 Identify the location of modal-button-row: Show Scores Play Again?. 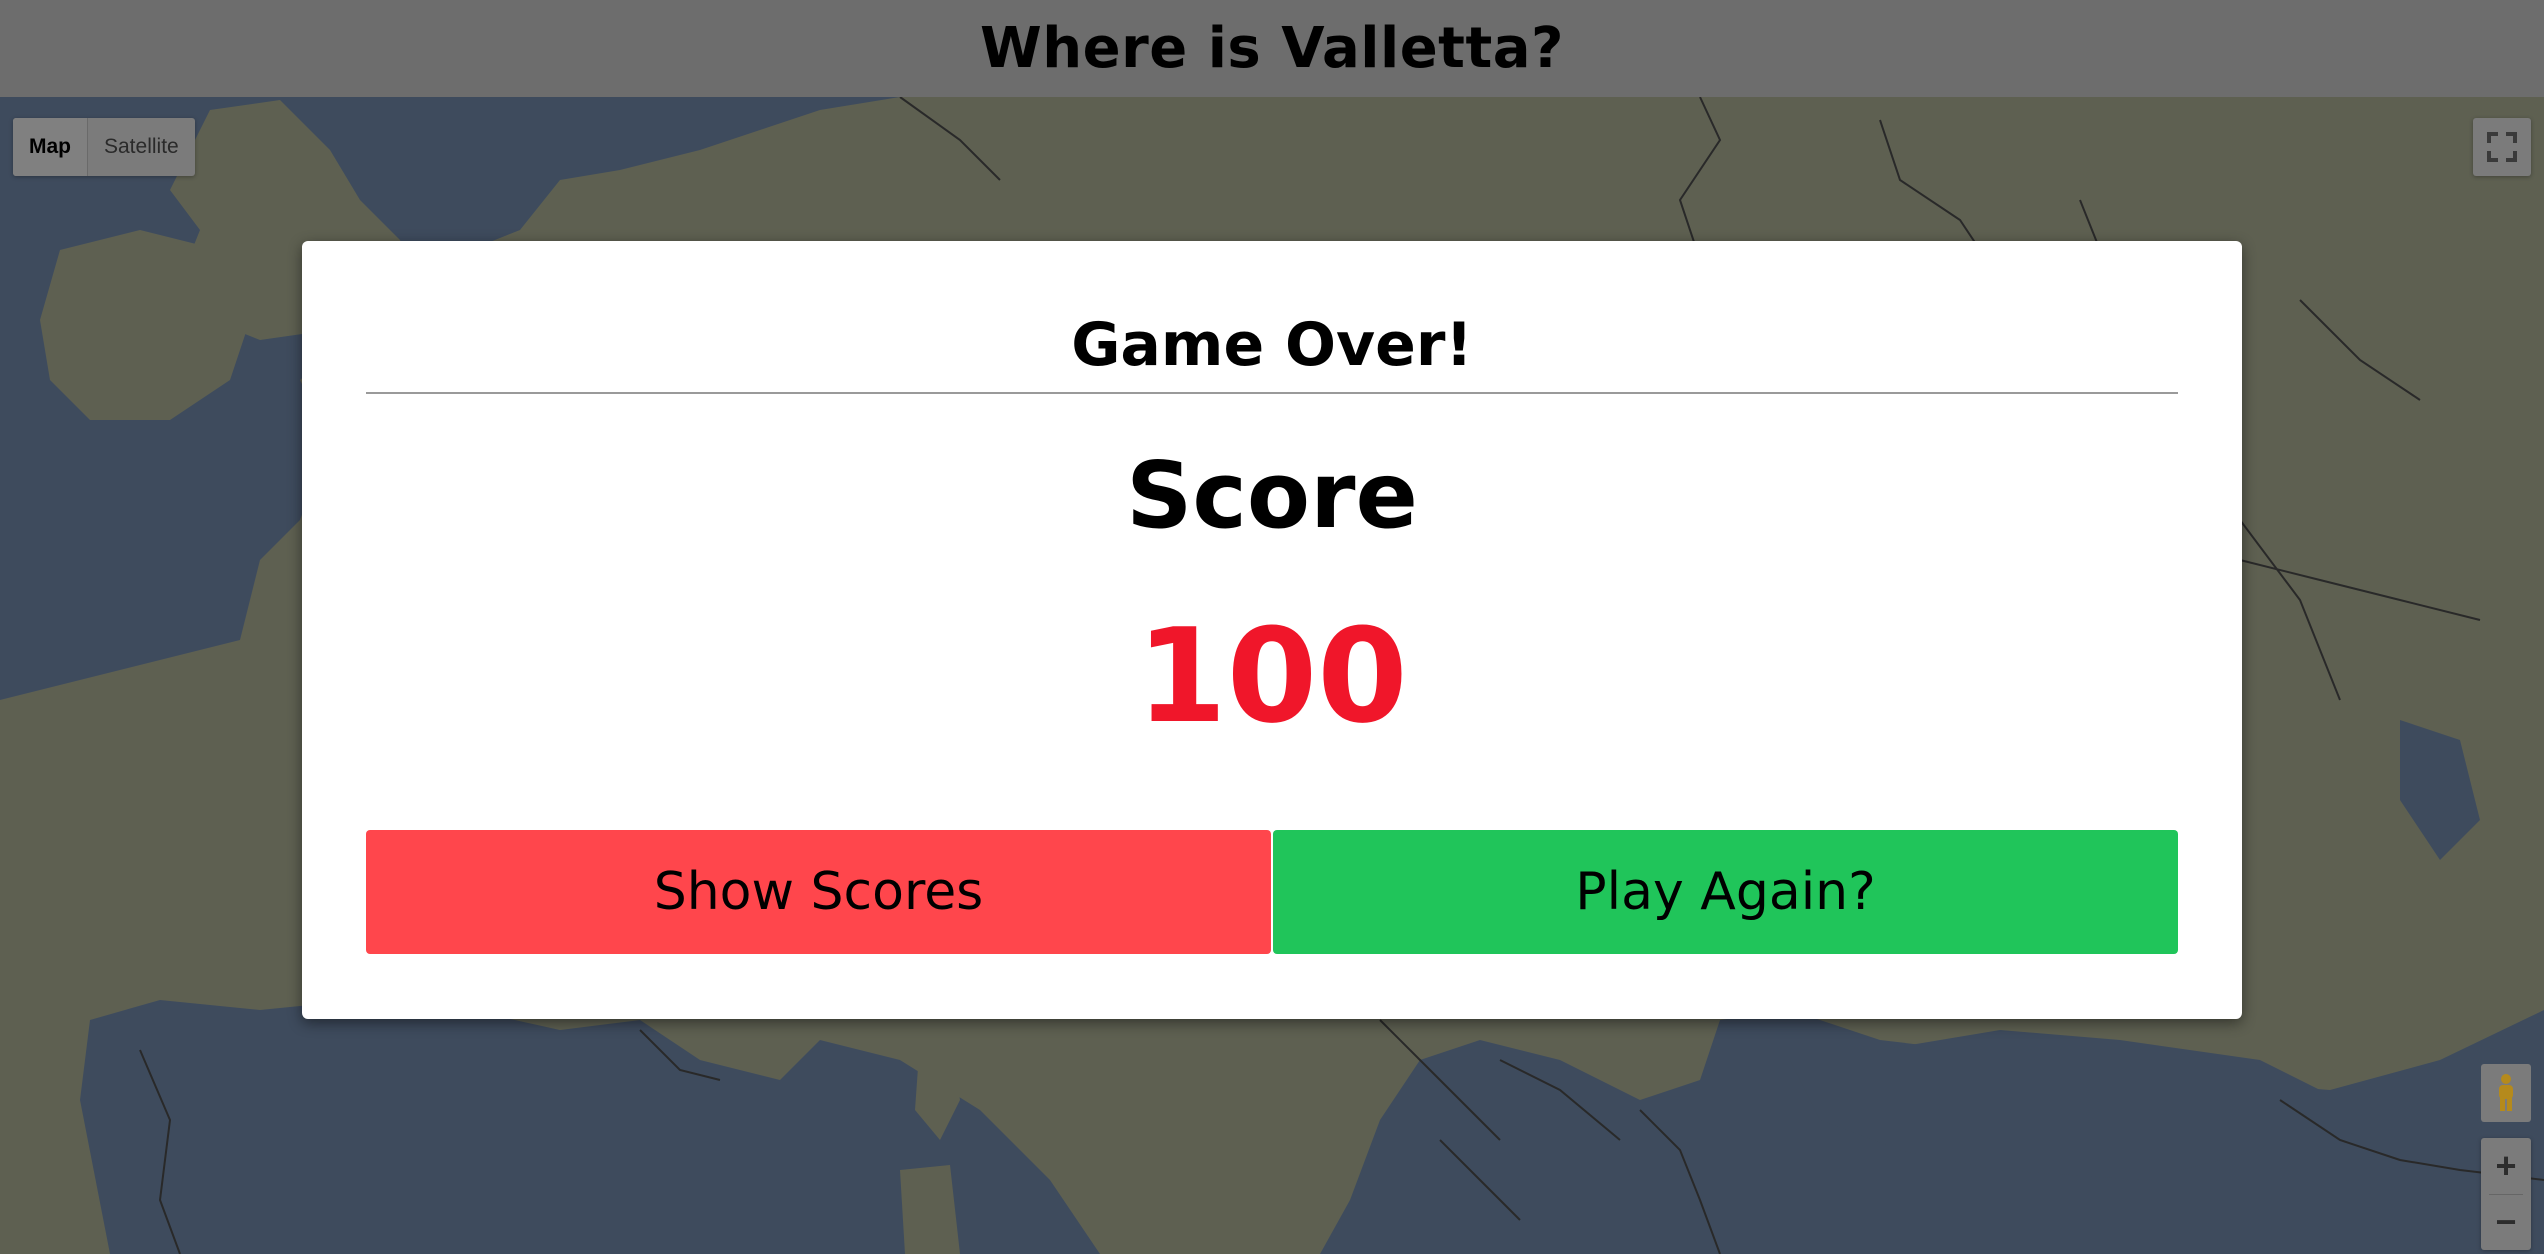
(1272, 892).